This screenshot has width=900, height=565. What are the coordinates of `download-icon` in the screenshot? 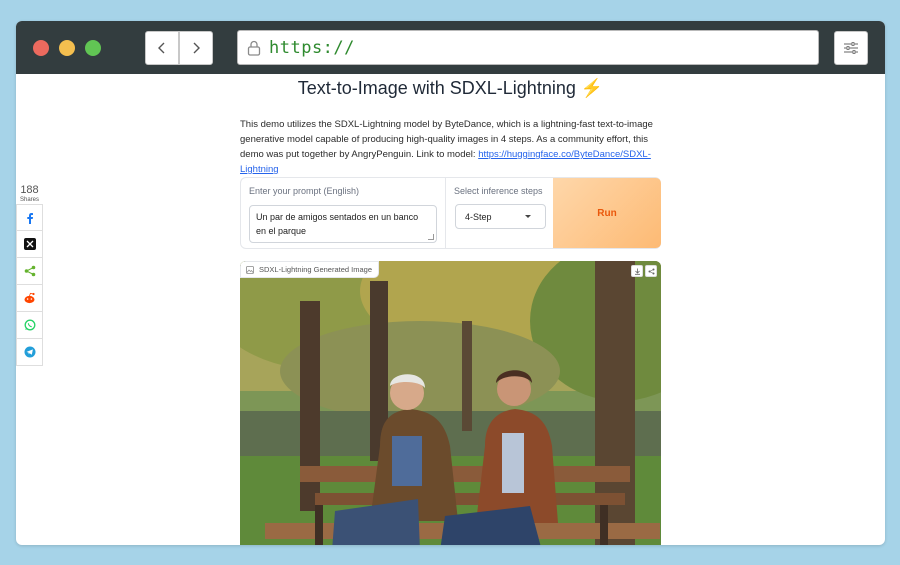 It's located at (637, 271).